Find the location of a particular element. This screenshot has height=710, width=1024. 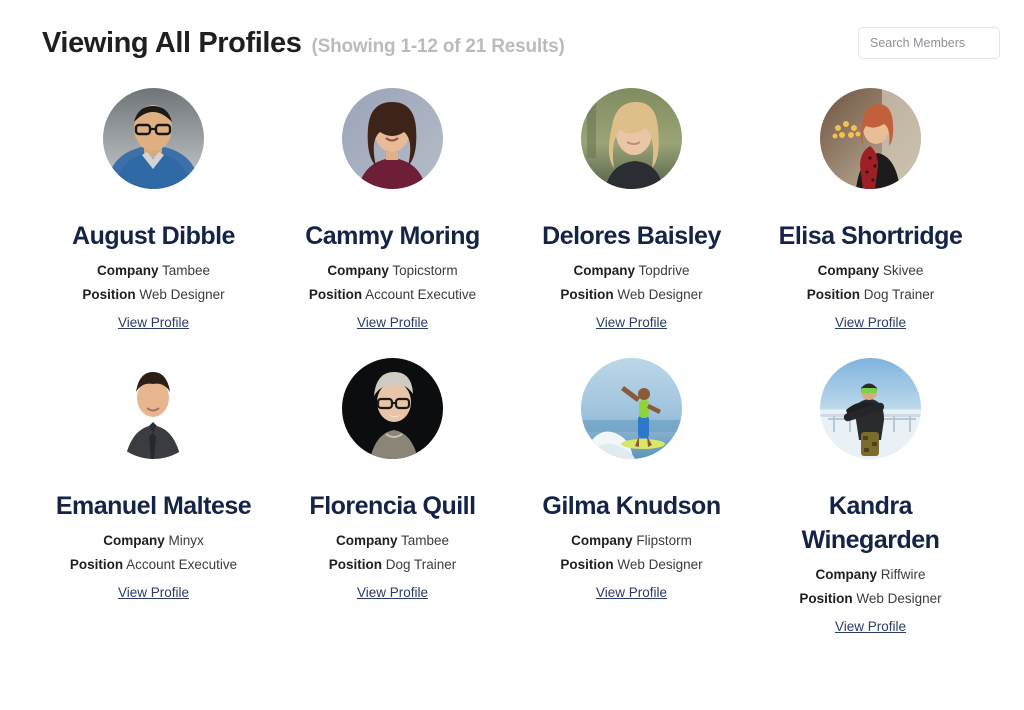

profile-name: August Dibble is located at coordinates (153, 236).